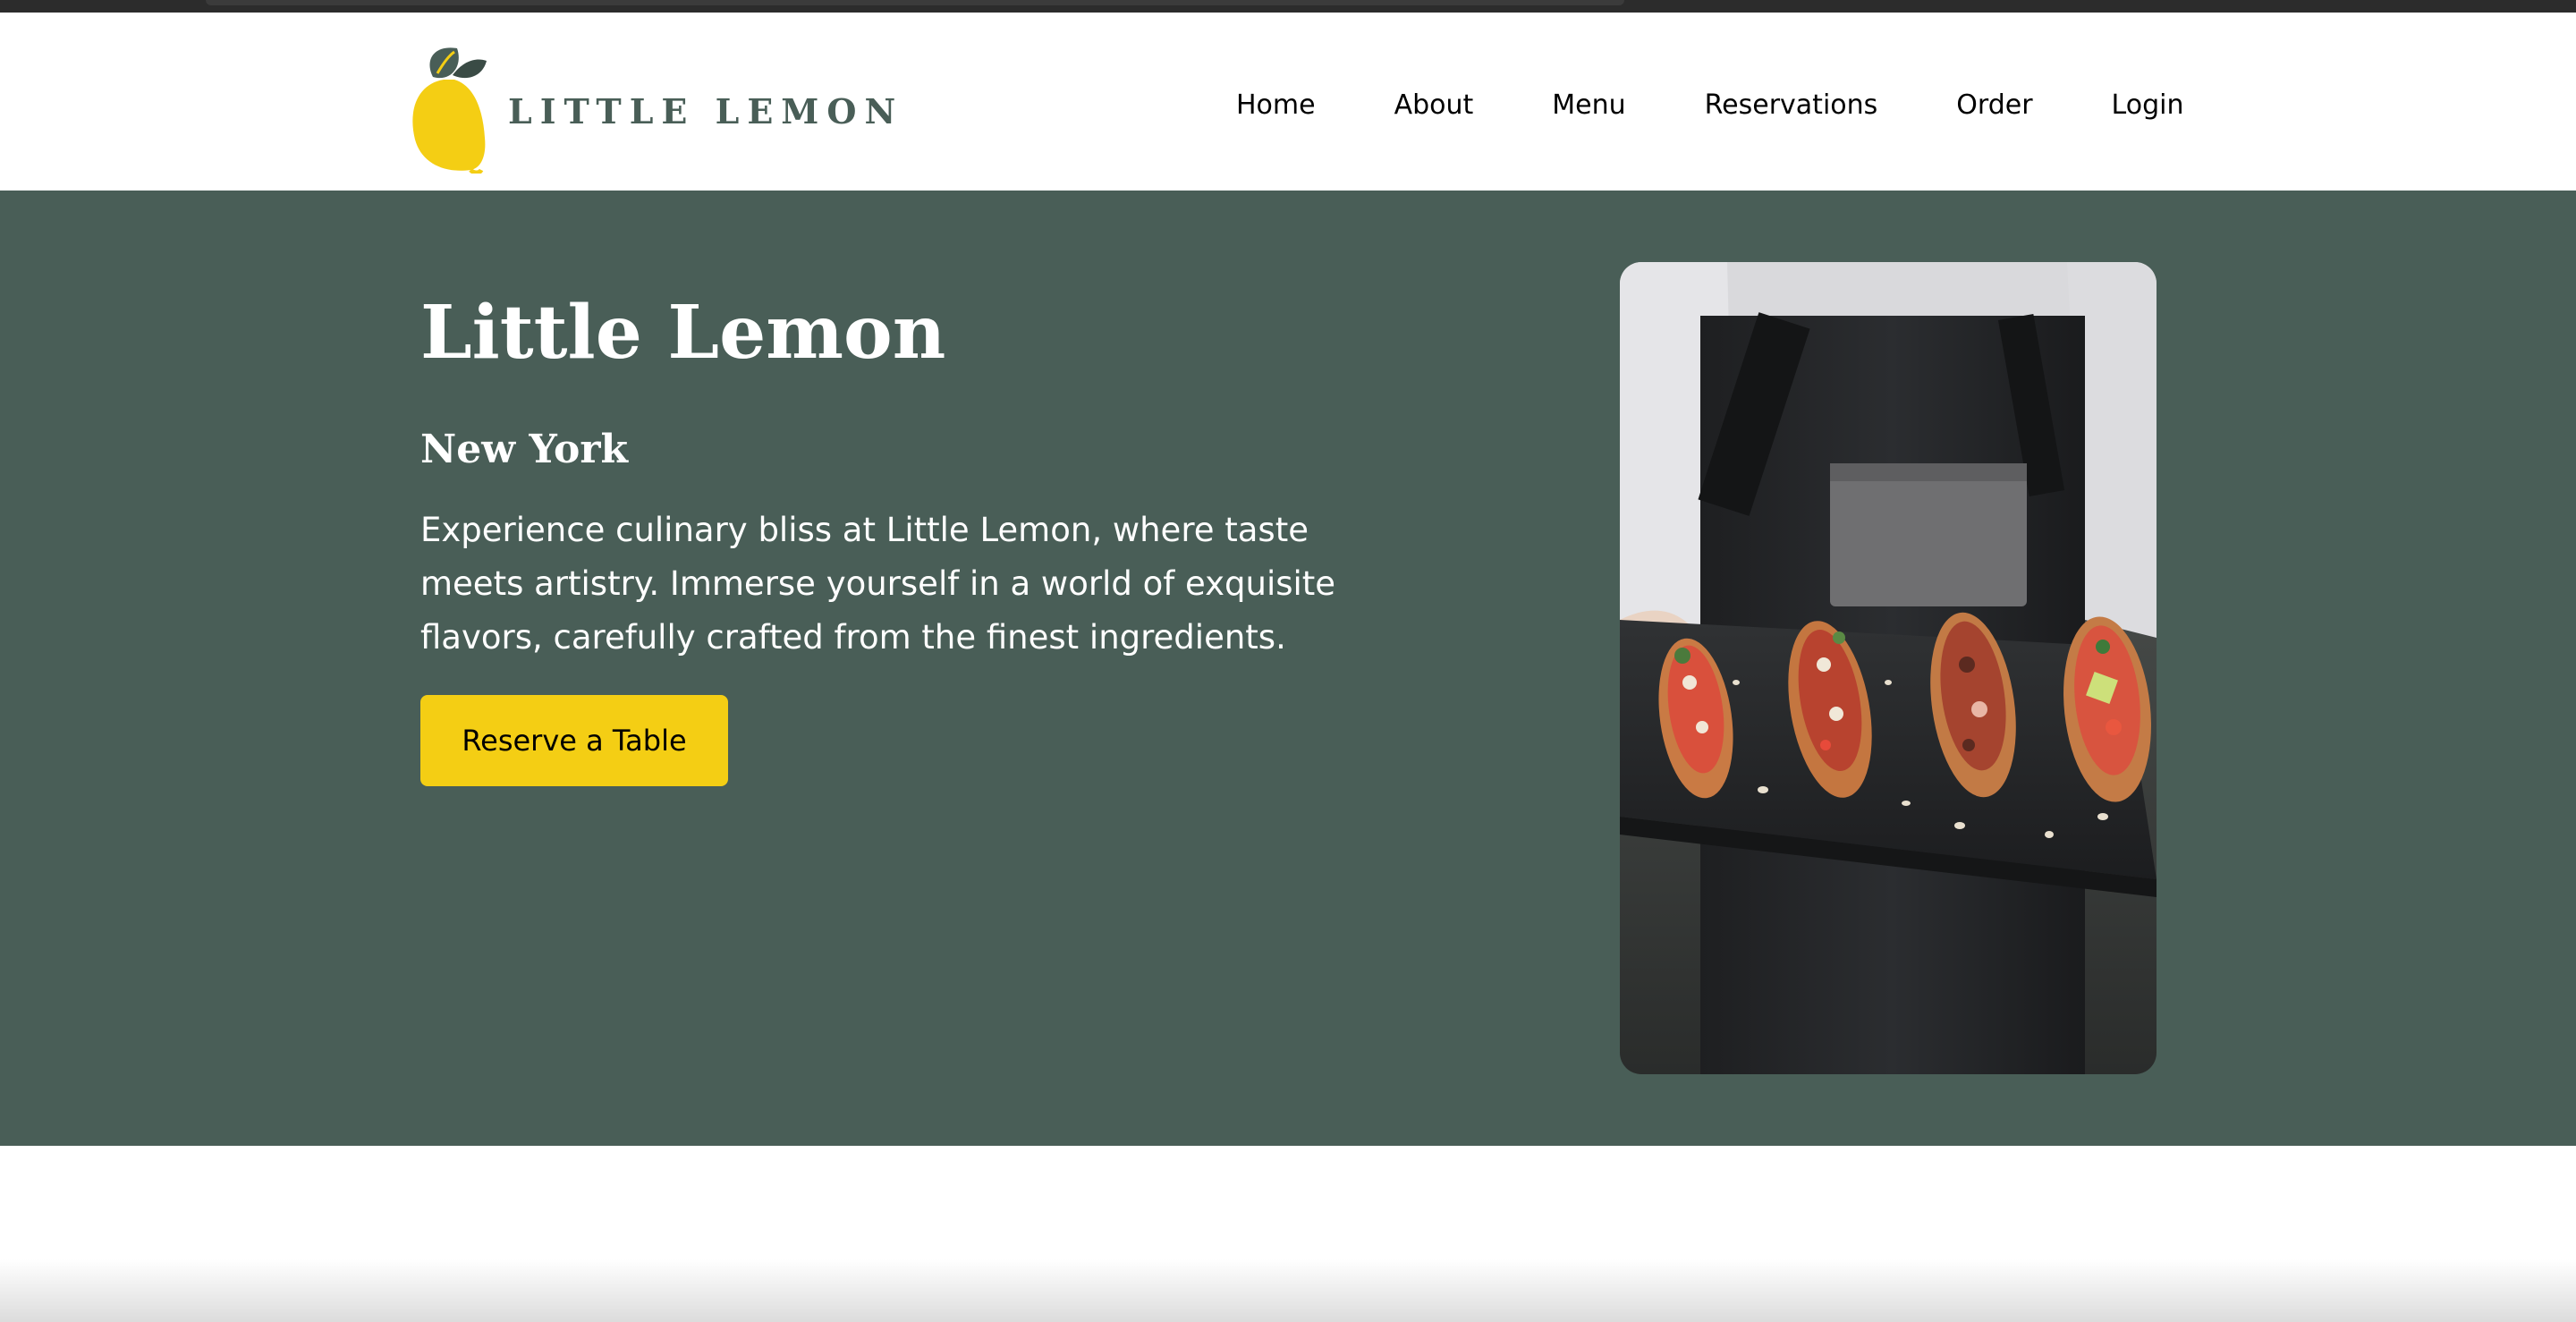 This screenshot has height=1322, width=2576. What do you see at coordinates (915, 3) in the screenshot?
I see `browser-tabstrip` at bounding box center [915, 3].